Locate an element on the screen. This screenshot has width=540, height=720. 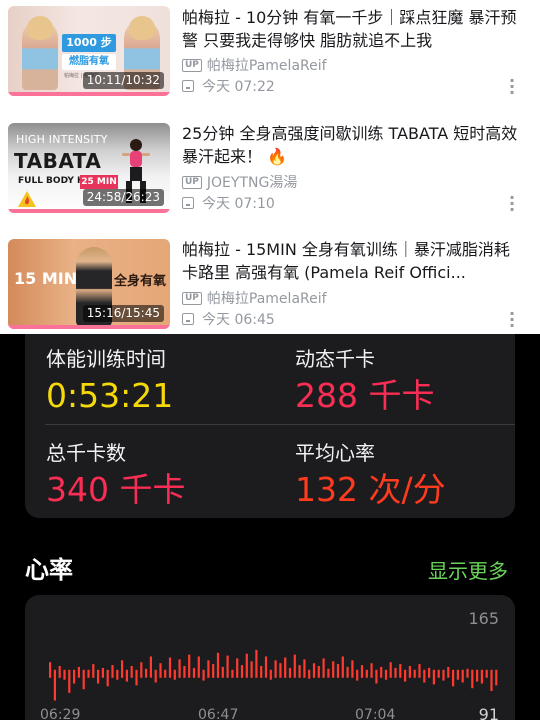
video-duration: 10:11/10:32 is located at coordinates (123, 80).